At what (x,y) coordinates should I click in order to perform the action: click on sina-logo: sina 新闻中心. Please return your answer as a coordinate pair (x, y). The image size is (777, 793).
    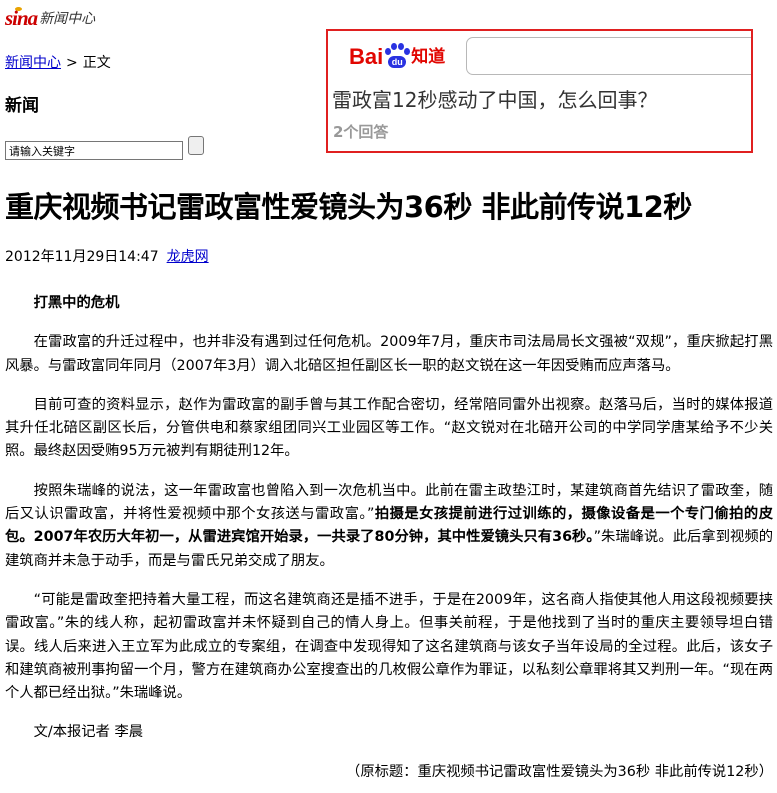
    Looking at the image, I should click on (50, 18).